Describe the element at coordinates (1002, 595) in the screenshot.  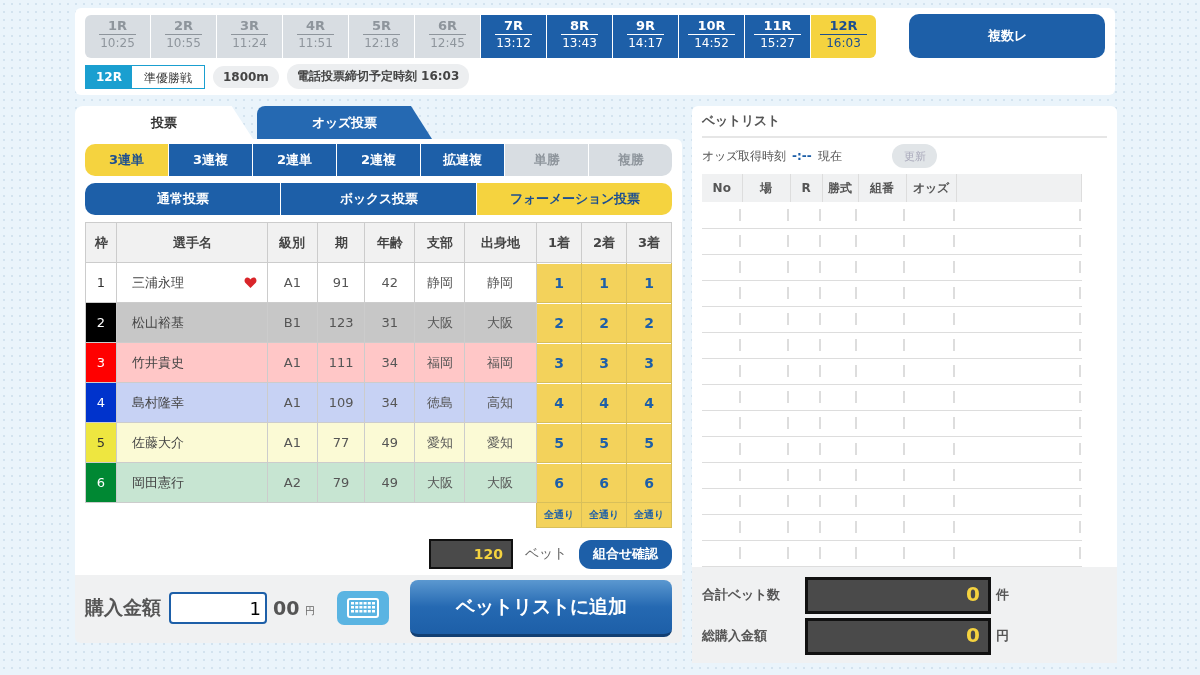
I see `total-unit: 件` at that location.